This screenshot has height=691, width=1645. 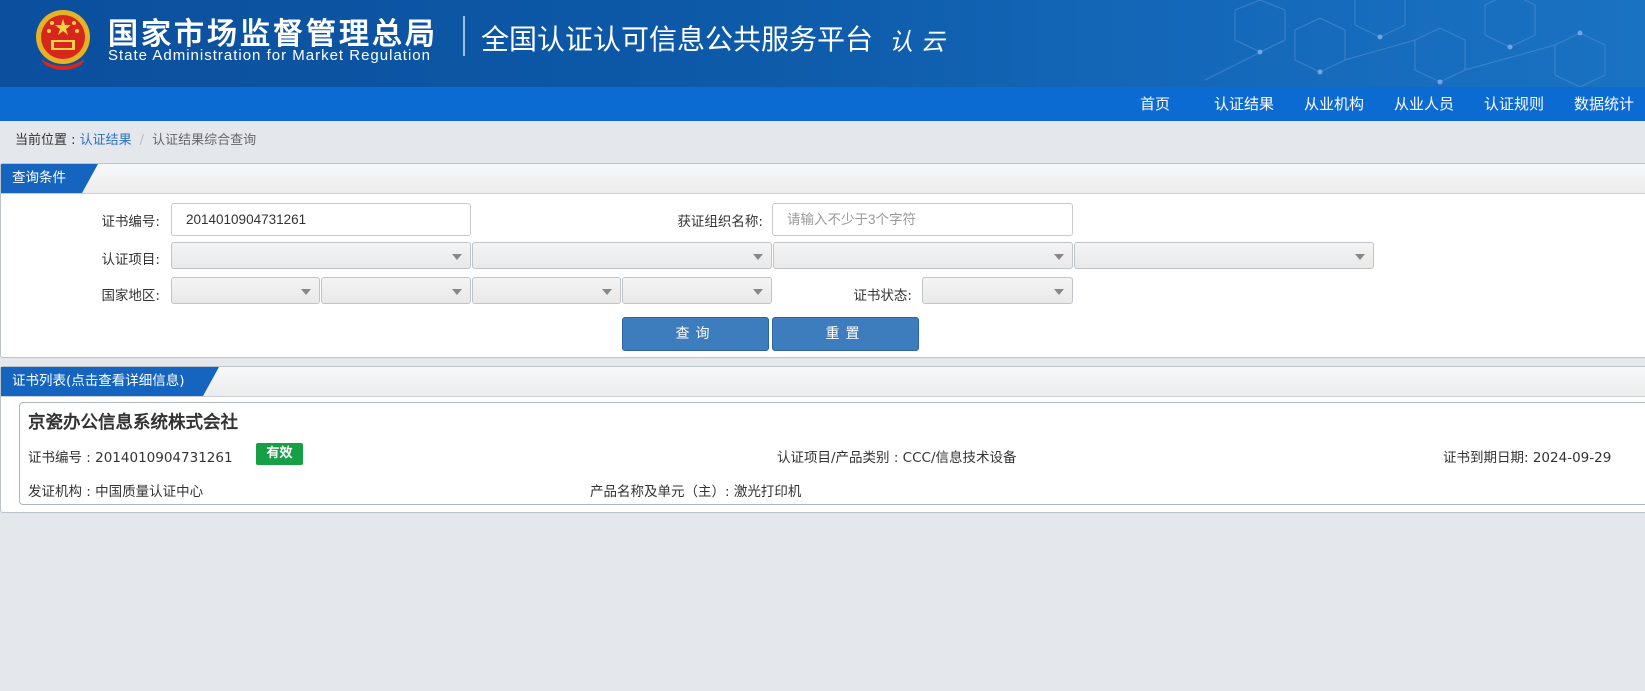 I want to click on nav-item-institutions: 从业机构, so click(x=1334, y=104).